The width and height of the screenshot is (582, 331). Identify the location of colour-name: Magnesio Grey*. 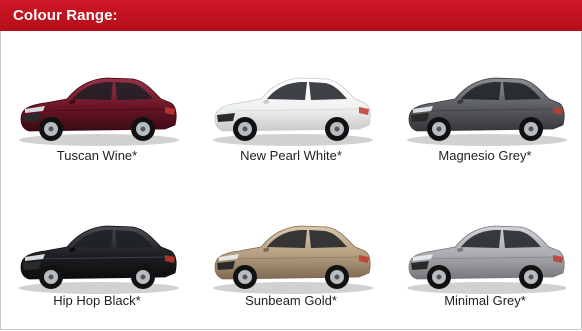
(485, 155).